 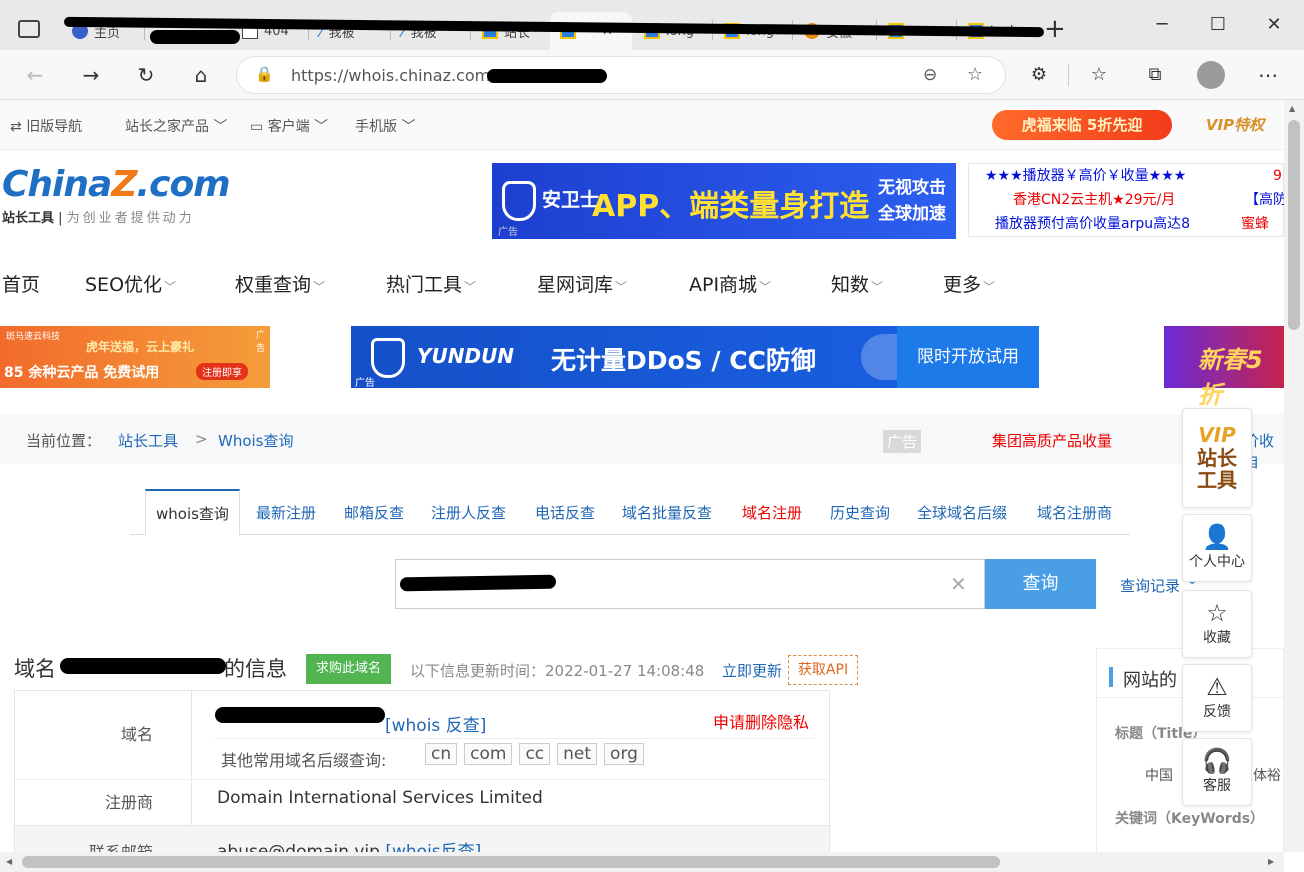 What do you see at coordinates (1074, 512) in the screenshot?
I see `tab-registrar: 域名注册商` at bounding box center [1074, 512].